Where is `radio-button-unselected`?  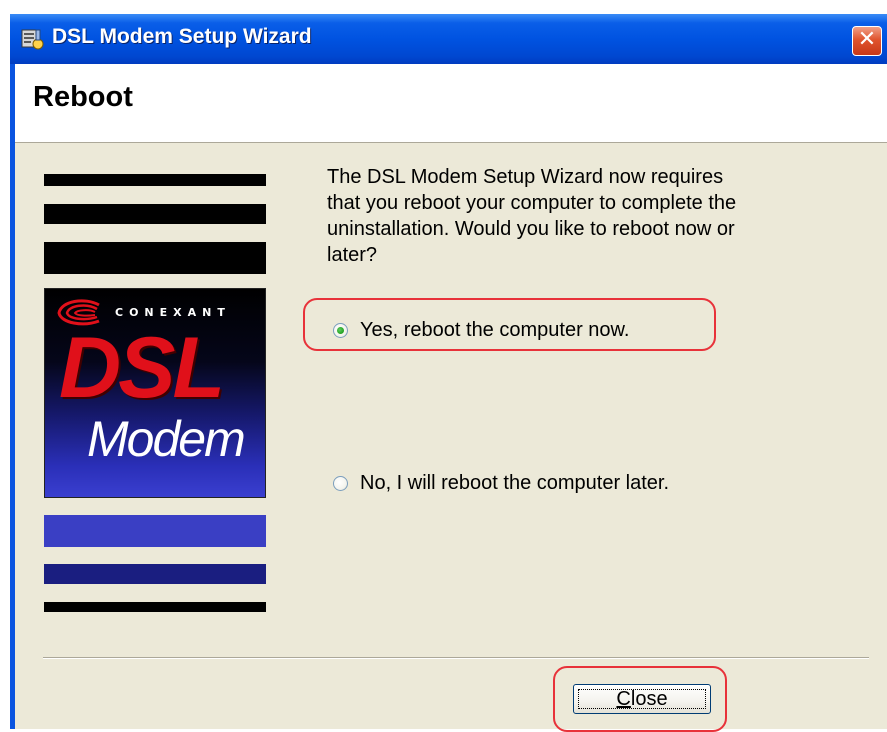 radio-button-unselected is located at coordinates (340, 483).